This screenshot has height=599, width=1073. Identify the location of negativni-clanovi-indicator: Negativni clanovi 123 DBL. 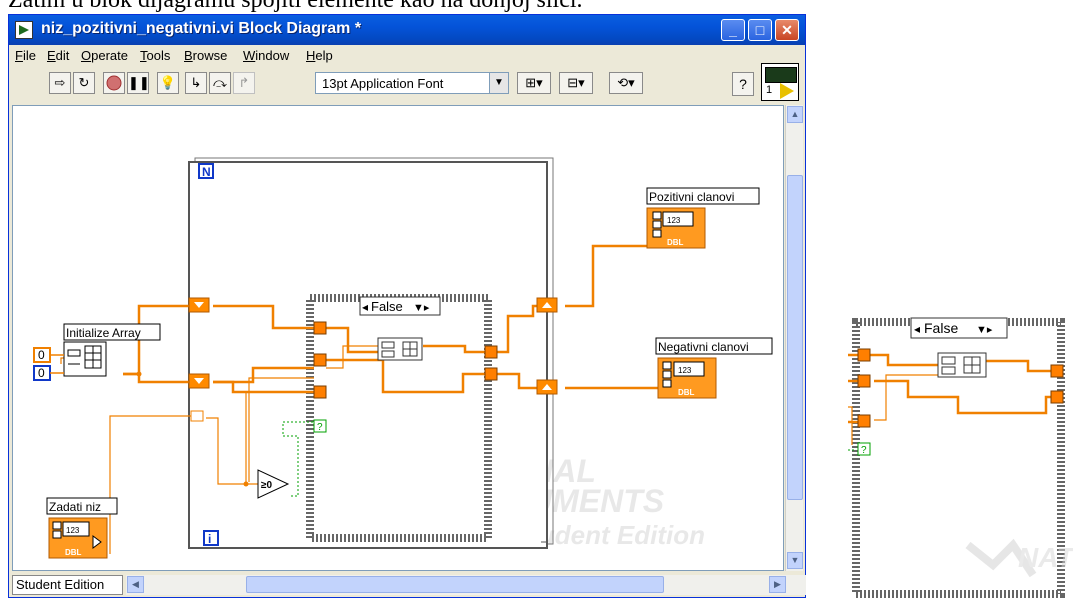
(714, 368).